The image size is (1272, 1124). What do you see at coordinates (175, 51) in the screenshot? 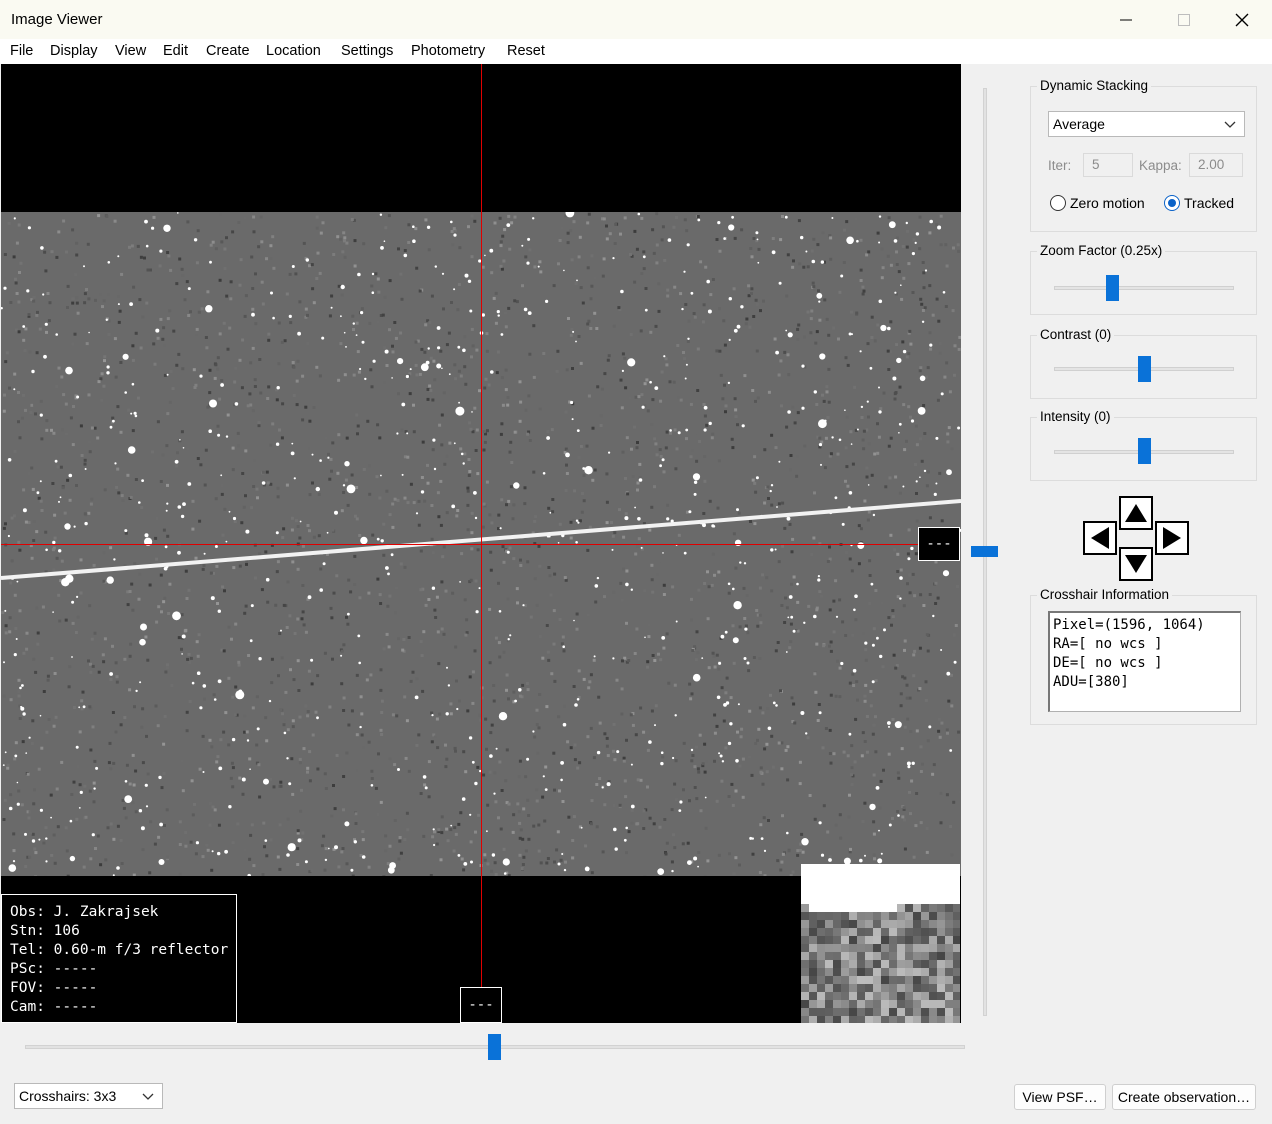
I see `menu-edit: Edit` at bounding box center [175, 51].